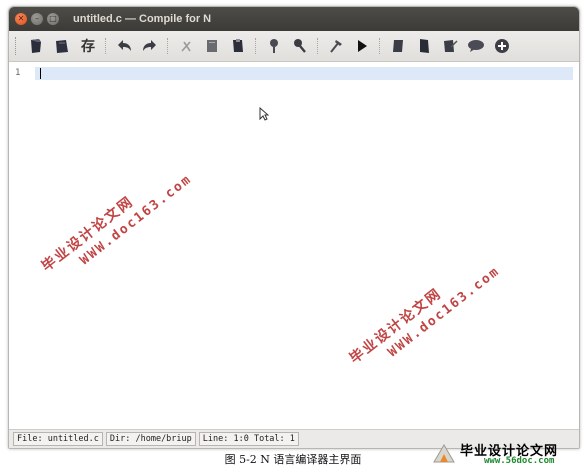  What do you see at coordinates (362, 46) in the screenshot?
I see `run-icon` at bounding box center [362, 46].